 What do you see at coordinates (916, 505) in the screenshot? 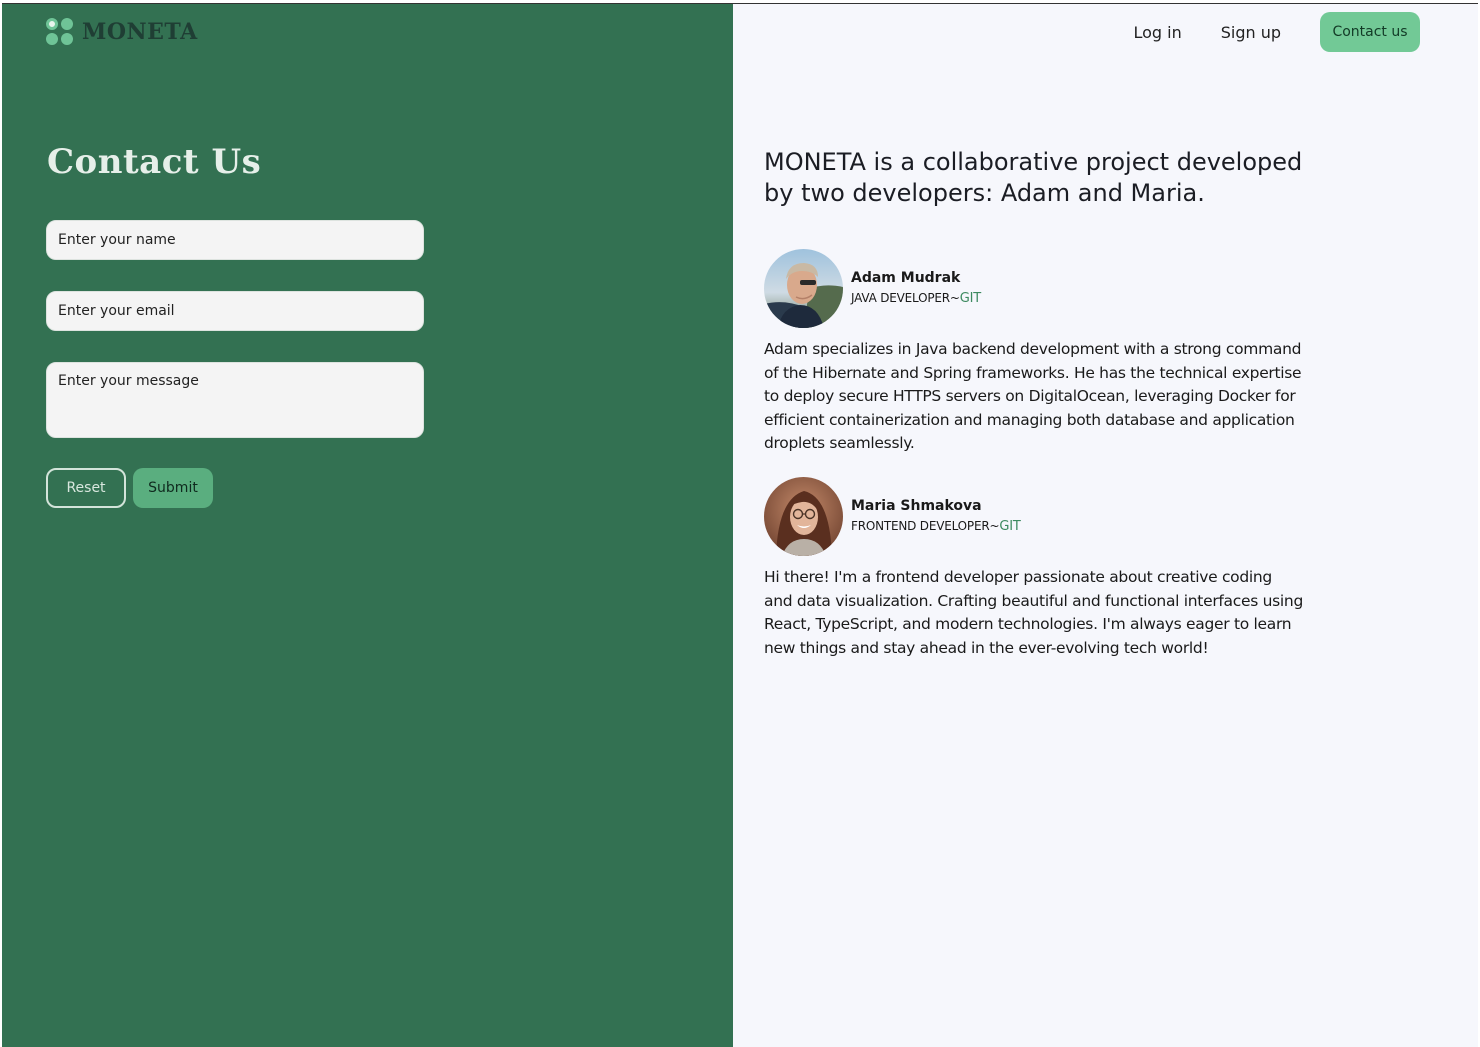
I see `developer-name: Maria Shmakova` at bounding box center [916, 505].